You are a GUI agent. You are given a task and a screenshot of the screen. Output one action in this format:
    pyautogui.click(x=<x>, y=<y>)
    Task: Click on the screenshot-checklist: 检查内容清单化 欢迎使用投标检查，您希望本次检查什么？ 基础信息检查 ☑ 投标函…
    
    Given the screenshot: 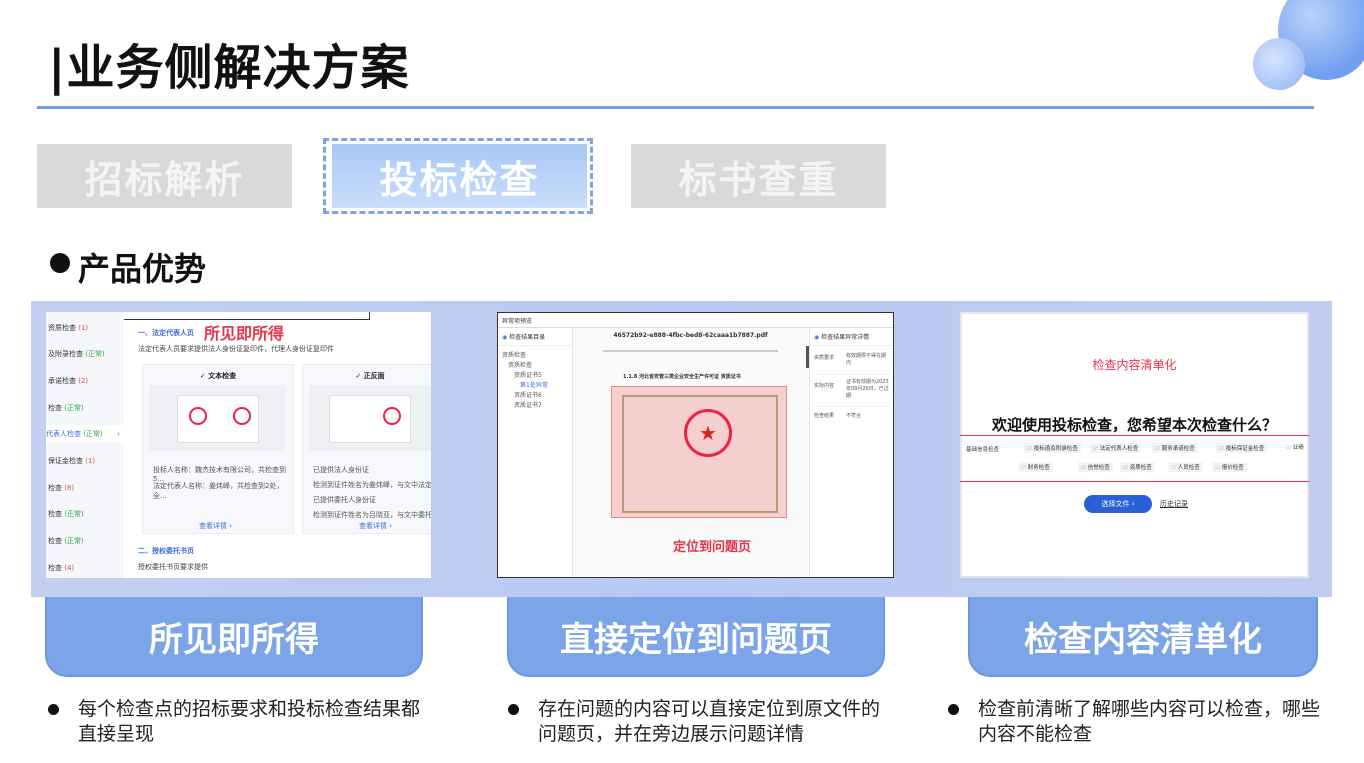 What is the action you would take?
    pyautogui.click(x=1134, y=445)
    